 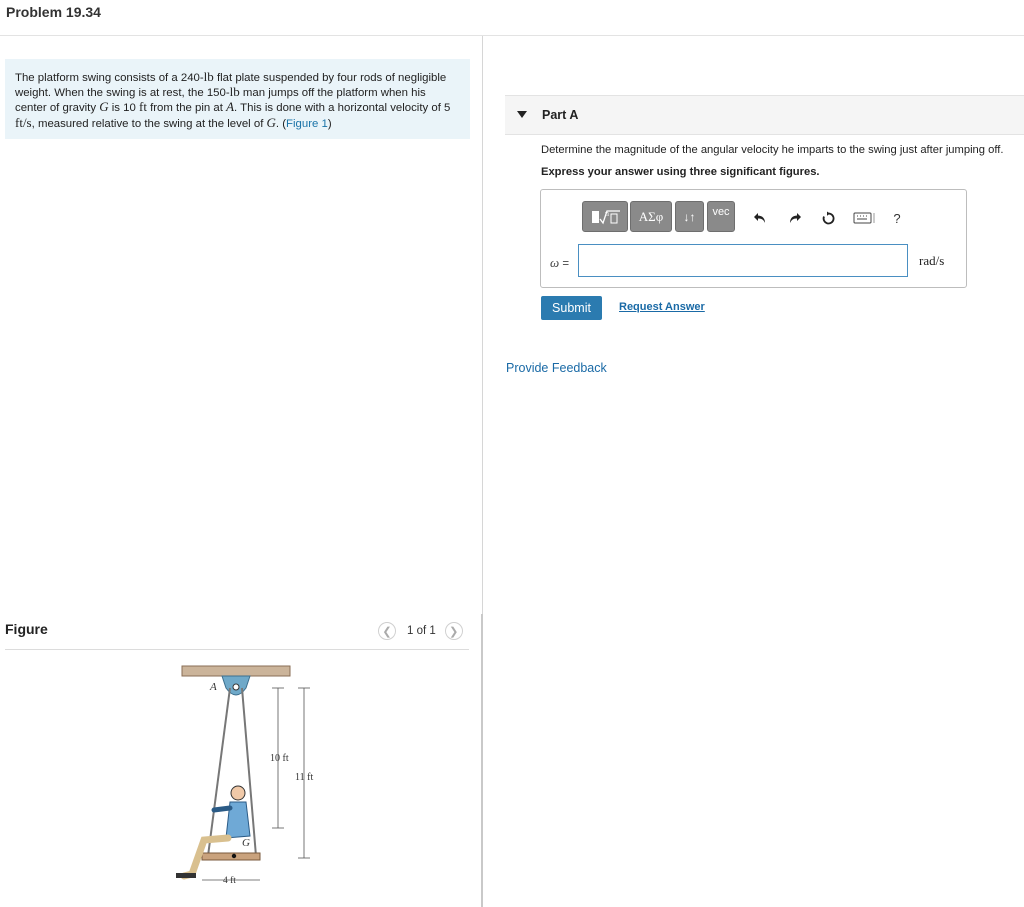 What do you see at coordinates (932, 260) in the screenshot?
I see `unit-label: rad/s` at bounding box center [932, 260].